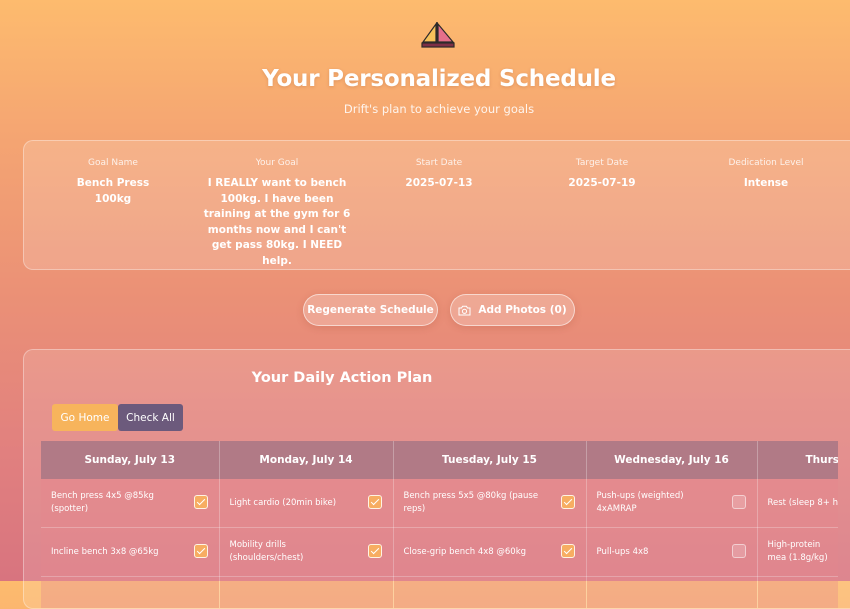  I want to click on task-cell: Pull-ups 4x8, so click(671, 552).